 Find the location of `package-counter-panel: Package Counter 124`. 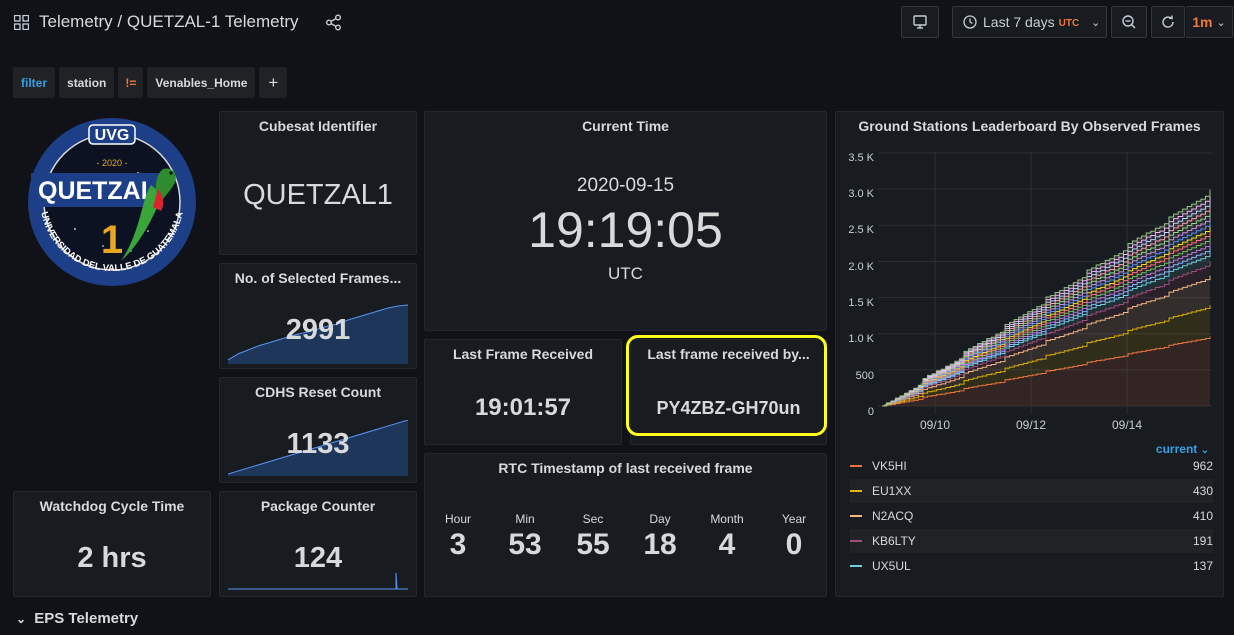

package-counter-panel: Package Counter 124 is located at coordinates (318, 544).